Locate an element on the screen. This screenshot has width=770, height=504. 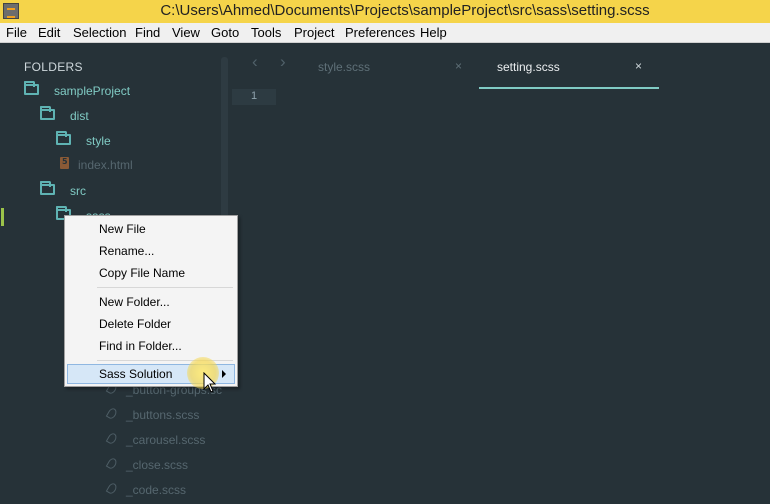
tree-label: src is located at coordinates (78, 191).